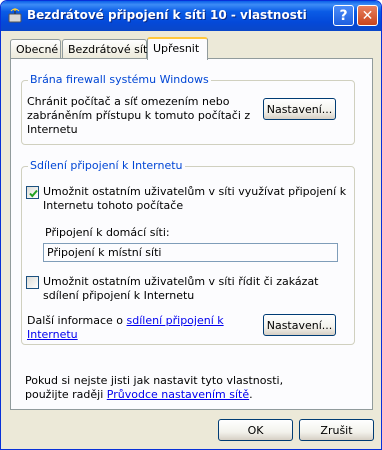 This screenshot has height=450, width=382. I want to click on tab-advanced: Upřesnit, so click(177, 48).